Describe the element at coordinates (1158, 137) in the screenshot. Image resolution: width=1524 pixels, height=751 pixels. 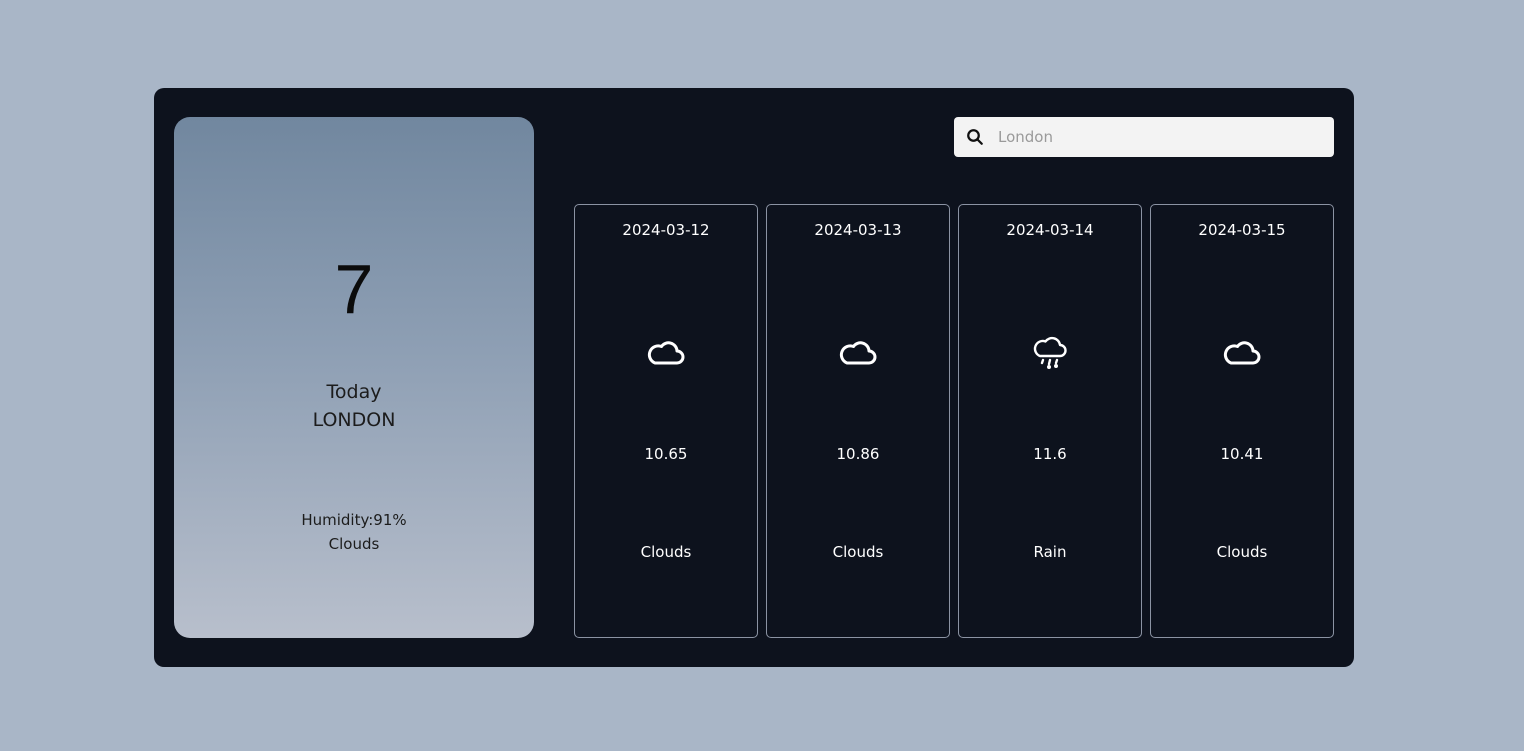
I see `search-input` at that location.